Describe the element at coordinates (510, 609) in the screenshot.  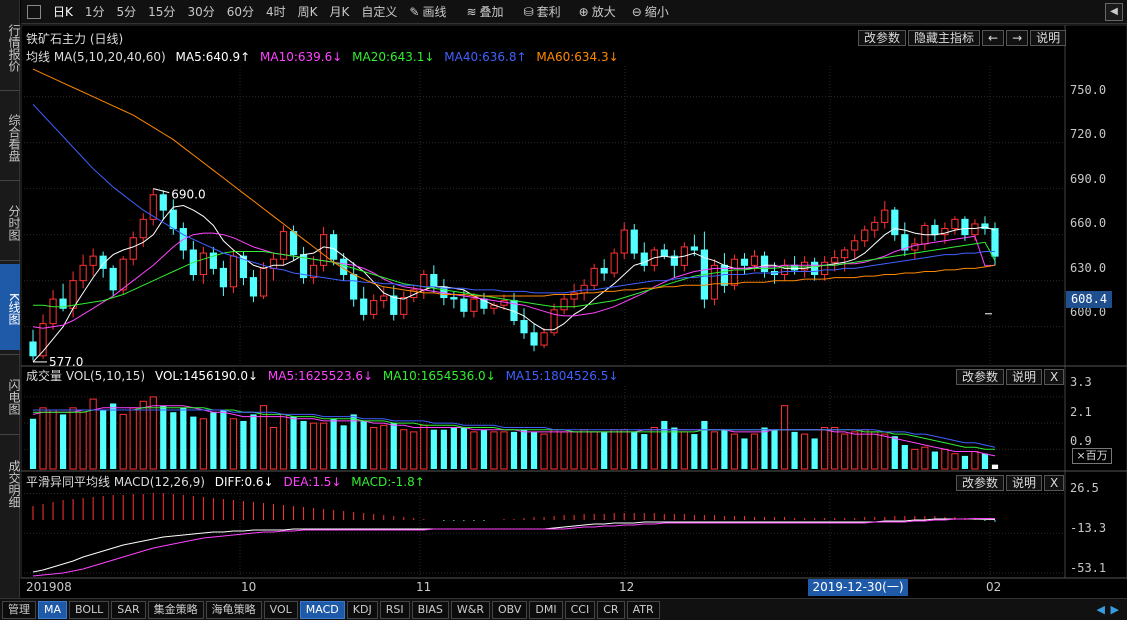
I see `tab-obv: OBV` at that location.